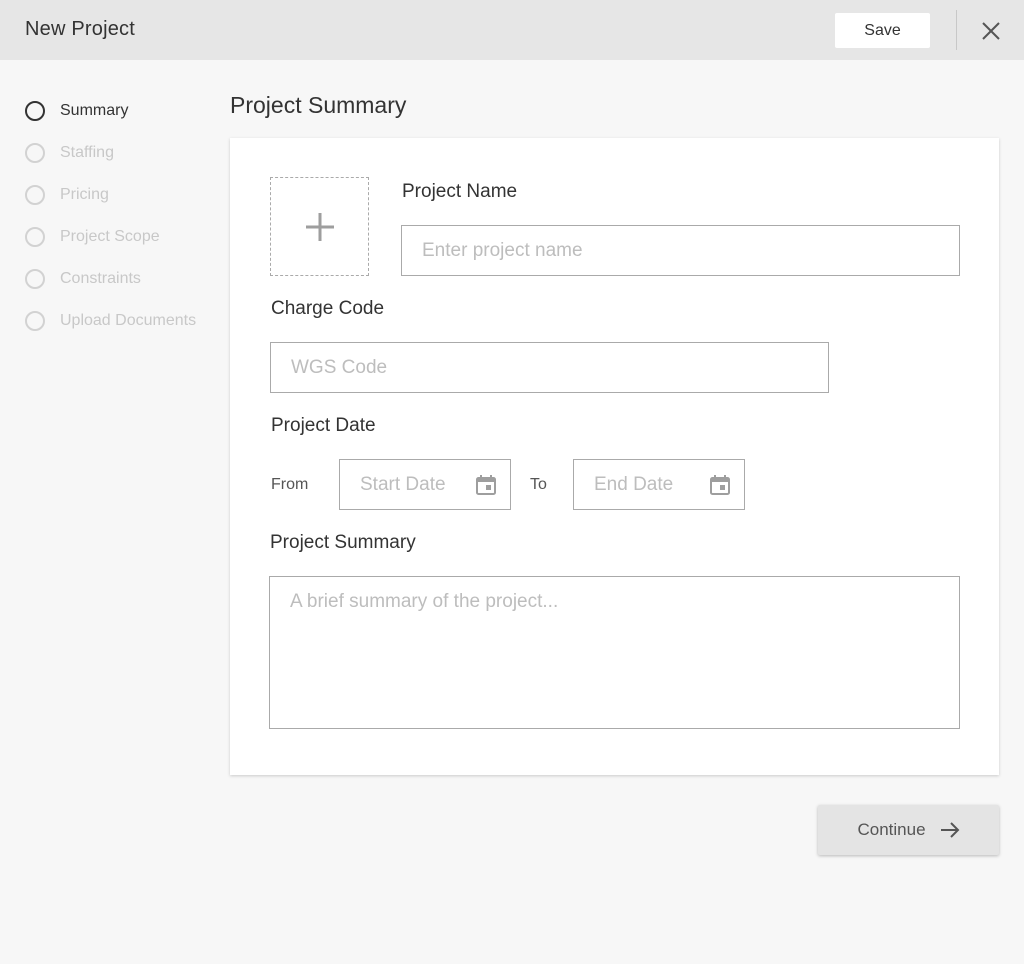 The height and width of the screenshot is (964, 1024). What do you see at coordinates (891, 829) in the screenshot?
I see `continue-label: Continue` at bounding box center [891, 829].